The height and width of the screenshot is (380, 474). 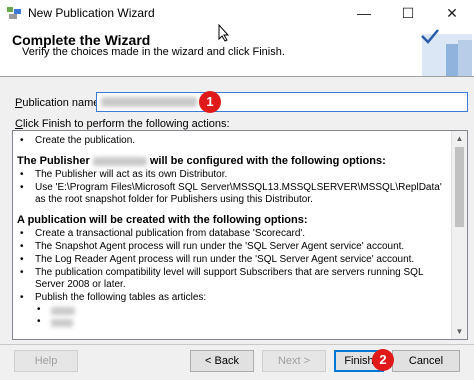 What do you see at coordinates (408, 13) in the screenshot?
I see `maximize-button: ☐` at bounding box center [408, 13].